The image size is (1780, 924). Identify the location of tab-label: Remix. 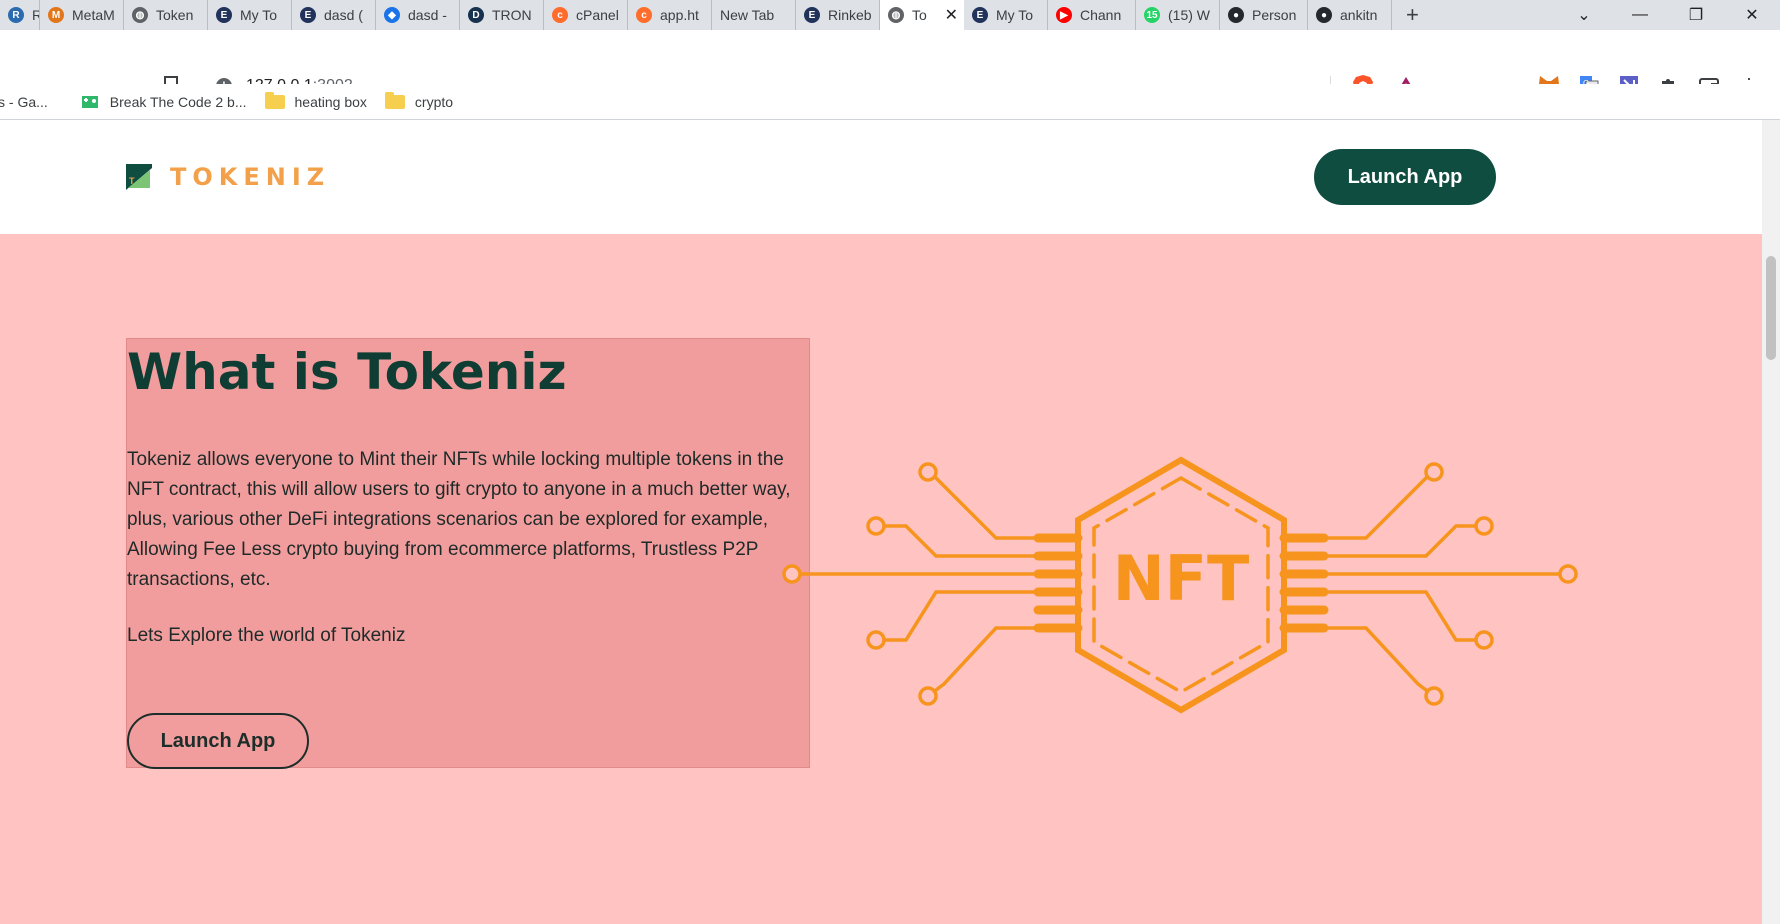
(35, 15).